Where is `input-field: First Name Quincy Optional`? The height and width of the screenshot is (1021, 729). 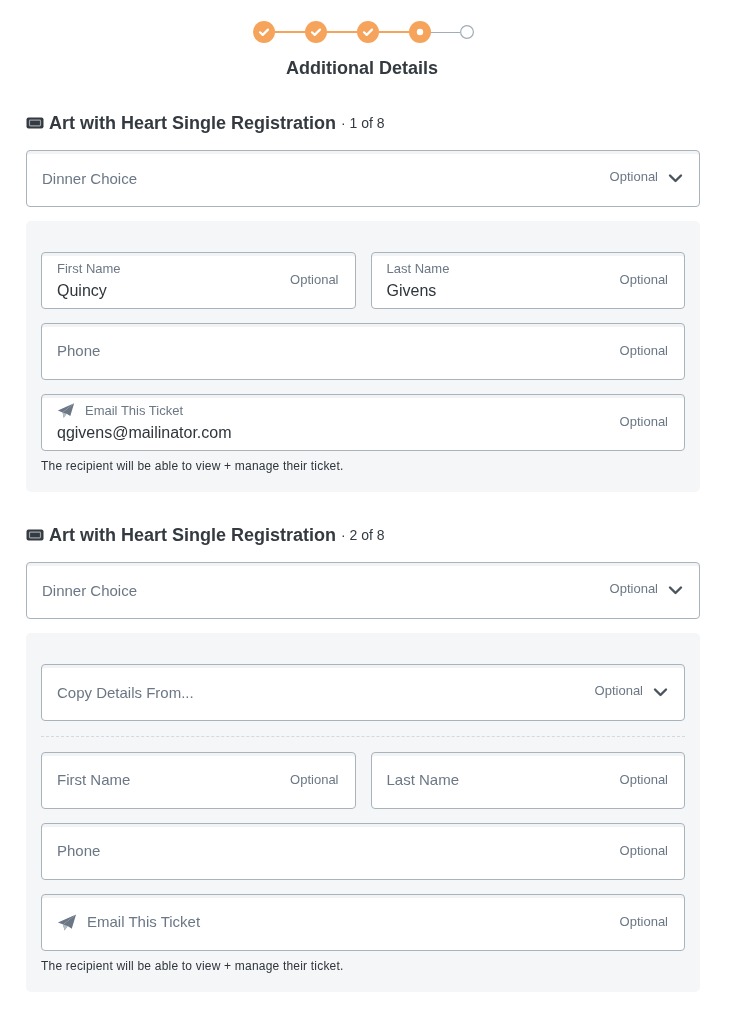 input-field: First Name Quincy Optional is located at coordinates (198, 280).